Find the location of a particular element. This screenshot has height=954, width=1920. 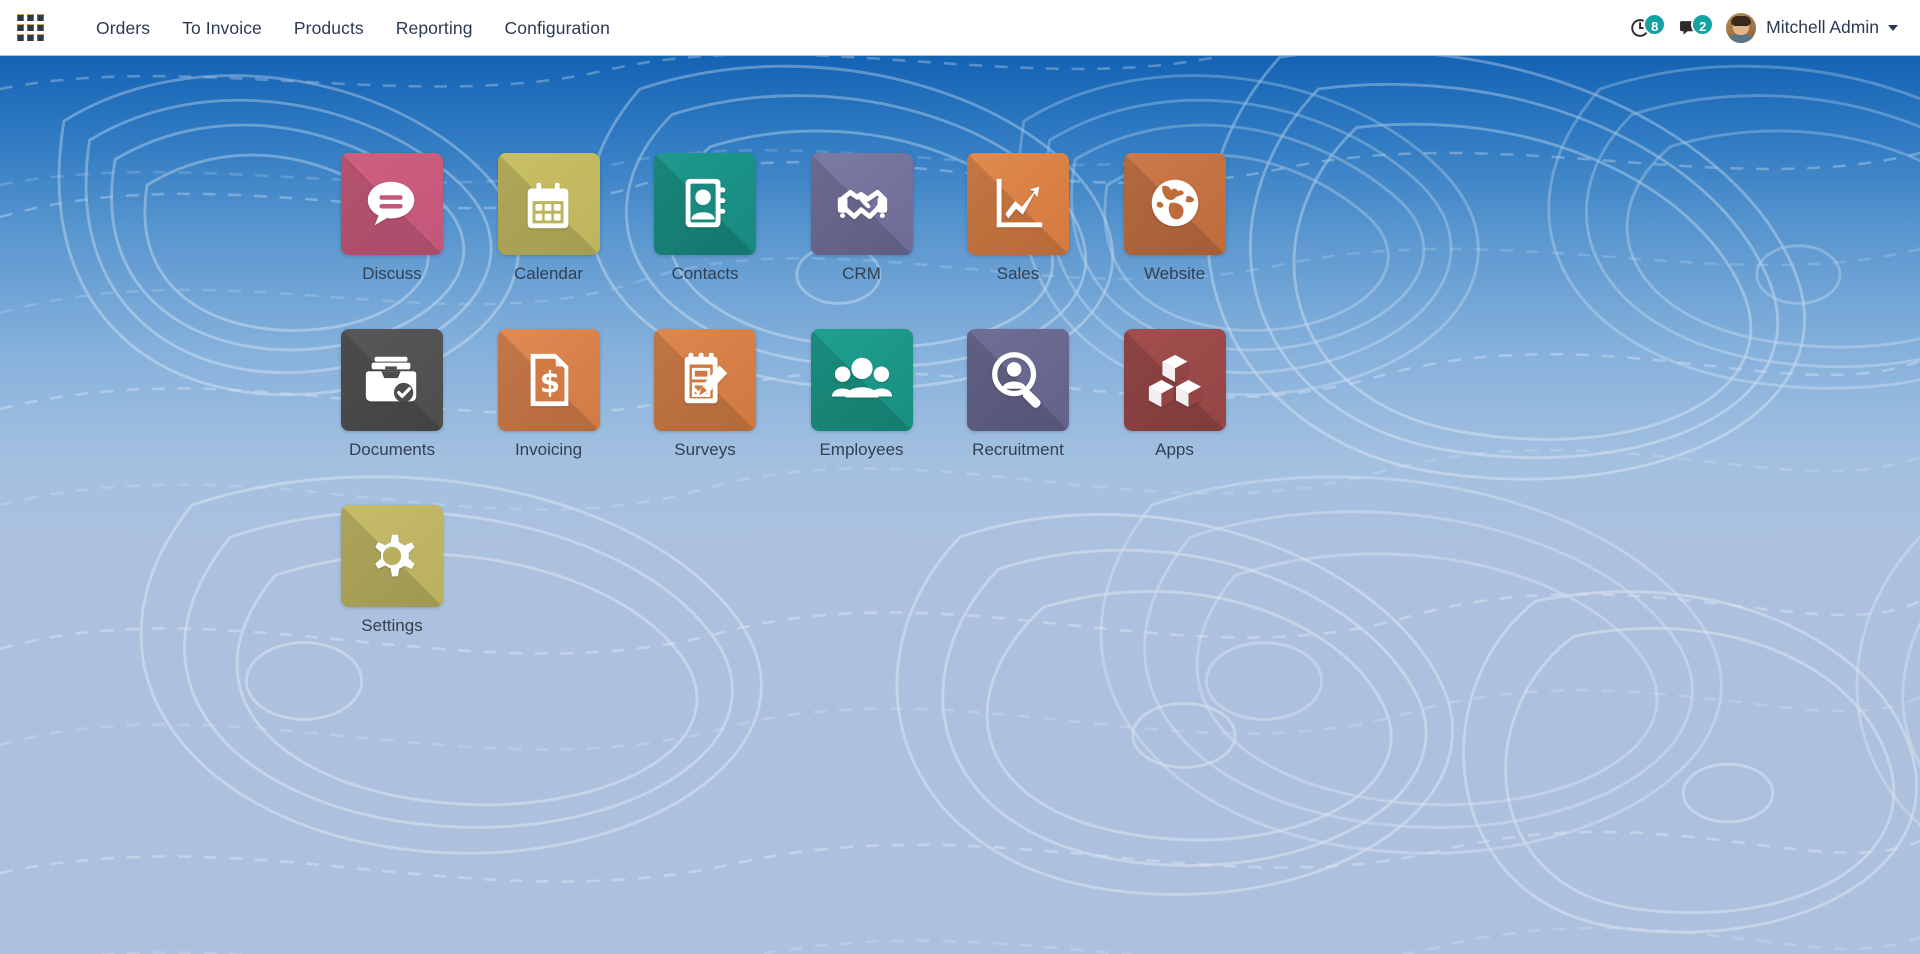

file-drawer-check-icon is located at coordinates (391, 379).